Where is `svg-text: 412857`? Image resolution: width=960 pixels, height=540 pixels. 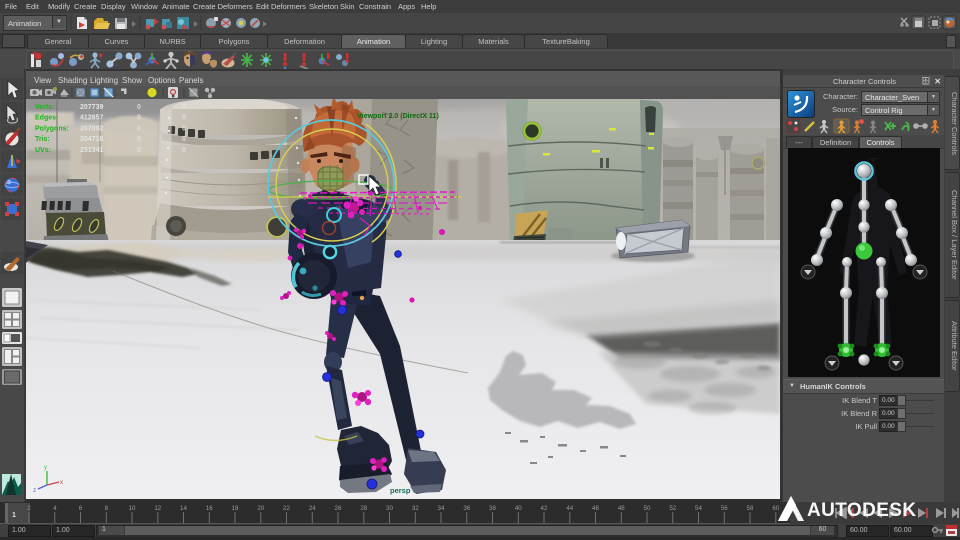 svg-text: 412857 is located at coordinates (91, 118).